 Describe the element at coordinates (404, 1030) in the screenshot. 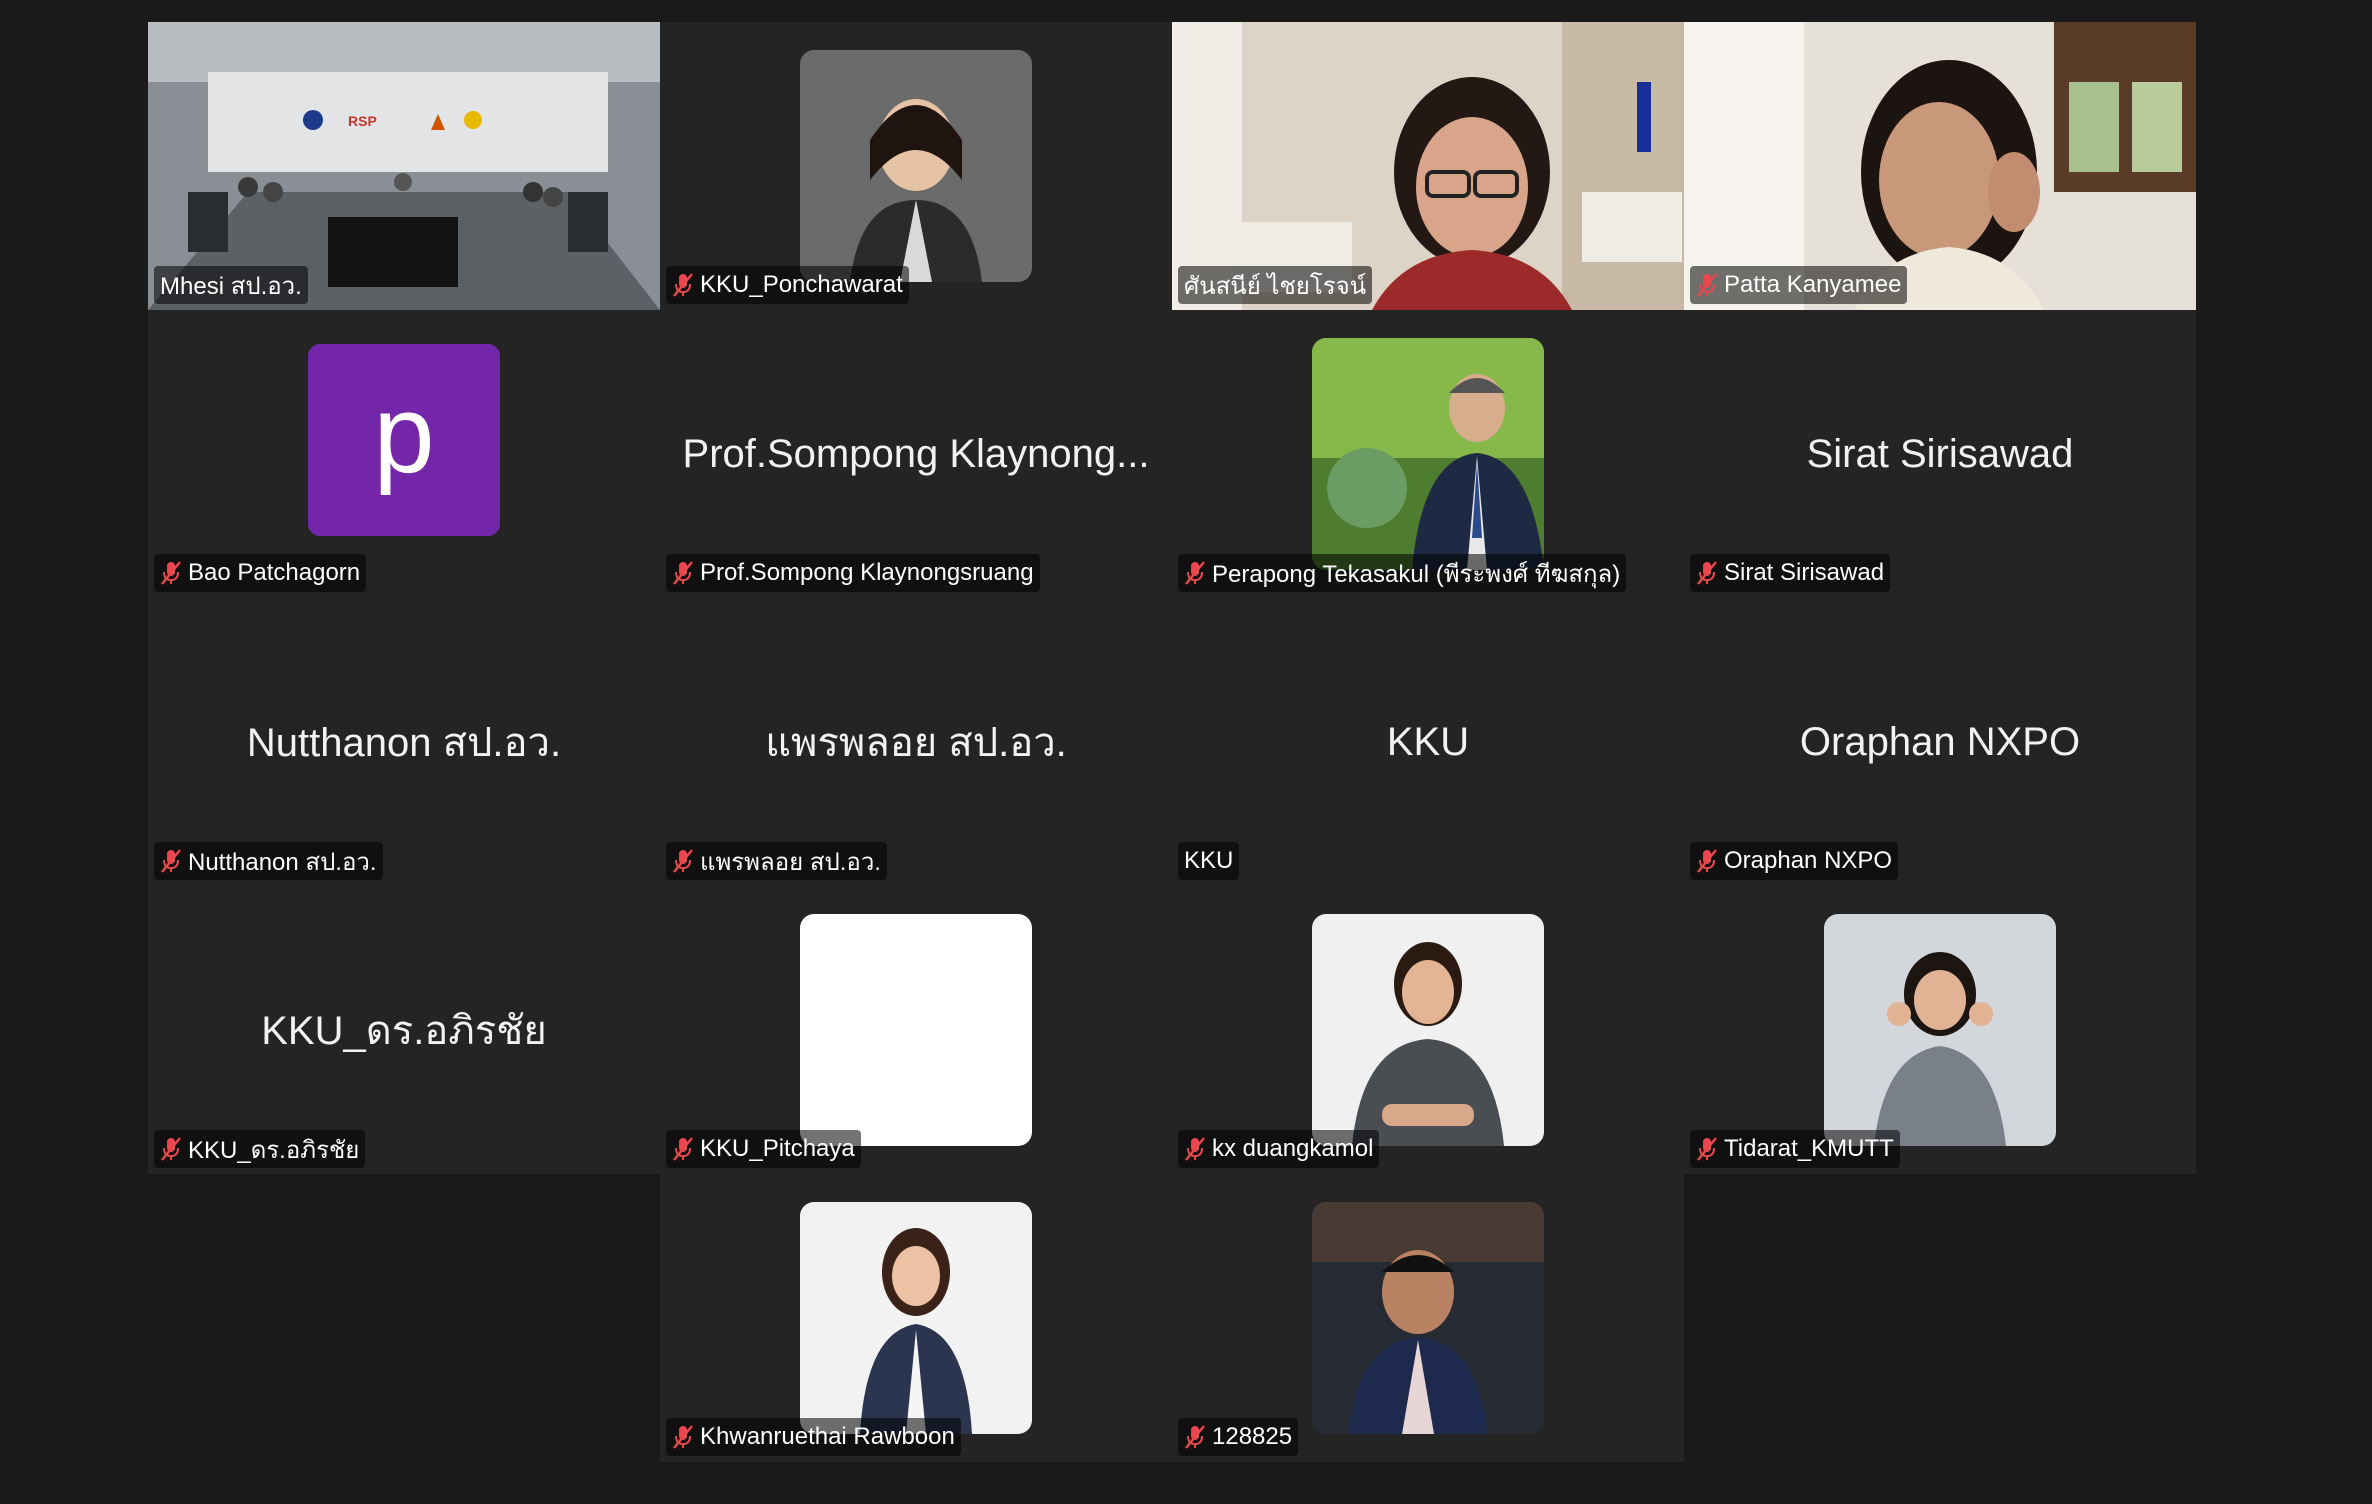

I see `video-tile-kku-apirachai: KKU_ดร.อภิรชัย KKU_ดร.อภิรชัย` at that location.